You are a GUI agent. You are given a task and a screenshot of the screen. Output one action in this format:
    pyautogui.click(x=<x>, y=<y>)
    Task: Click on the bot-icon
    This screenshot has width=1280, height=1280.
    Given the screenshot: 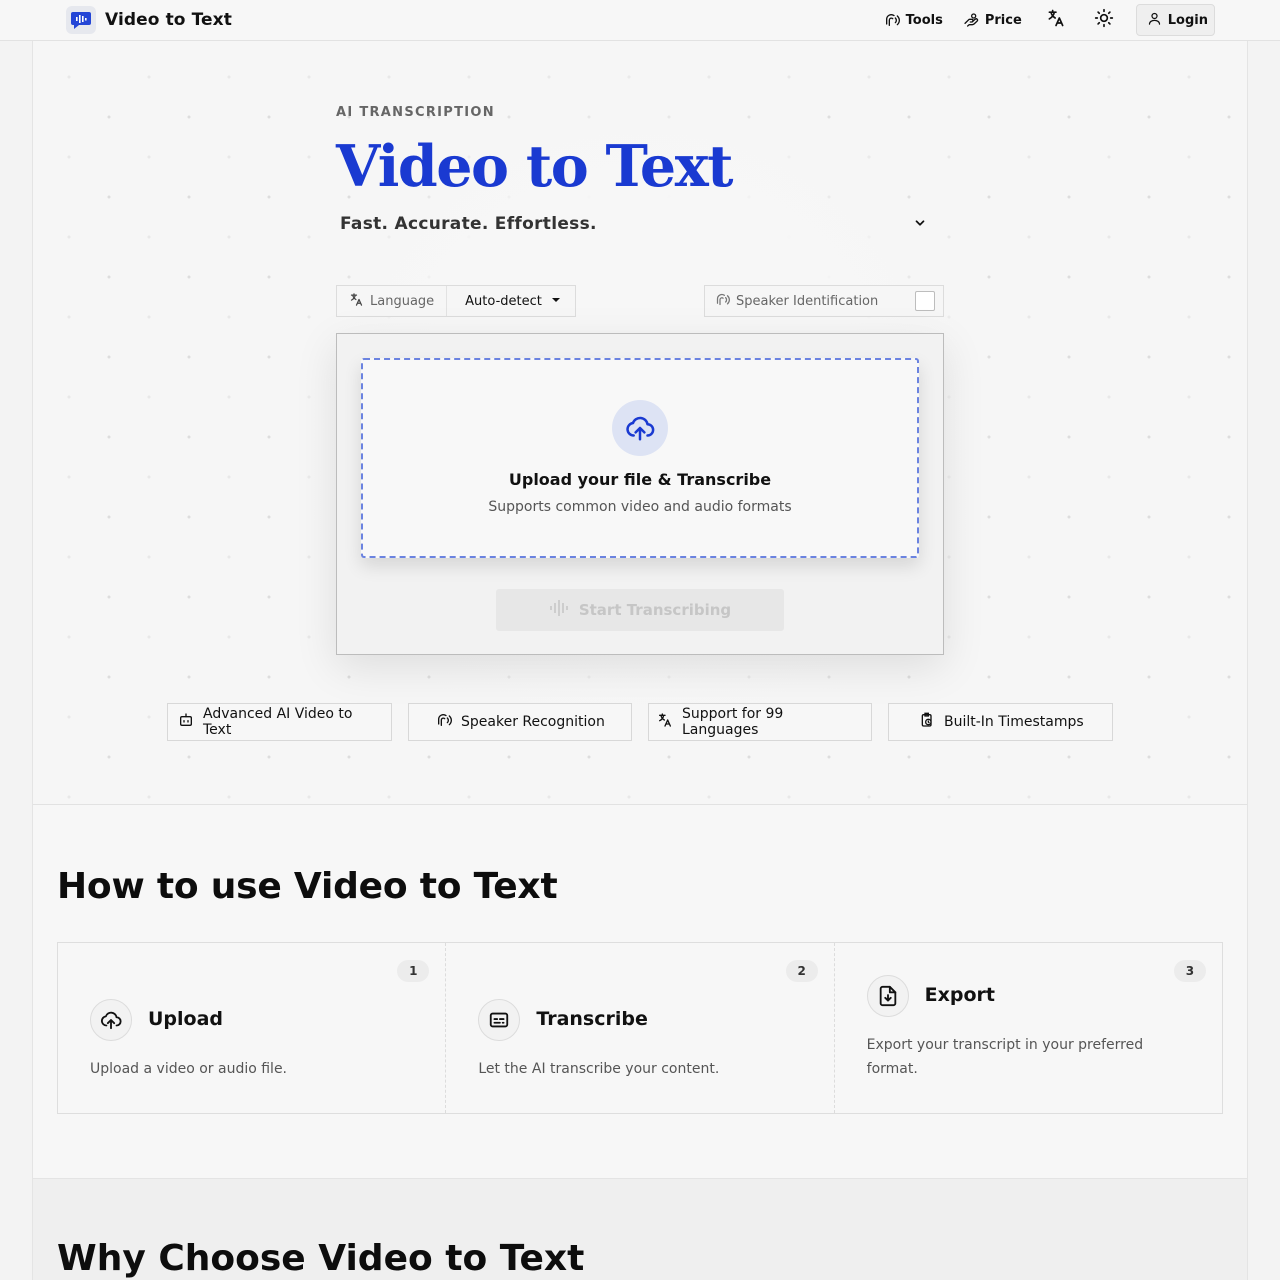 What is the action you would take?
    pyautogui.click(x=186, y=722)
    